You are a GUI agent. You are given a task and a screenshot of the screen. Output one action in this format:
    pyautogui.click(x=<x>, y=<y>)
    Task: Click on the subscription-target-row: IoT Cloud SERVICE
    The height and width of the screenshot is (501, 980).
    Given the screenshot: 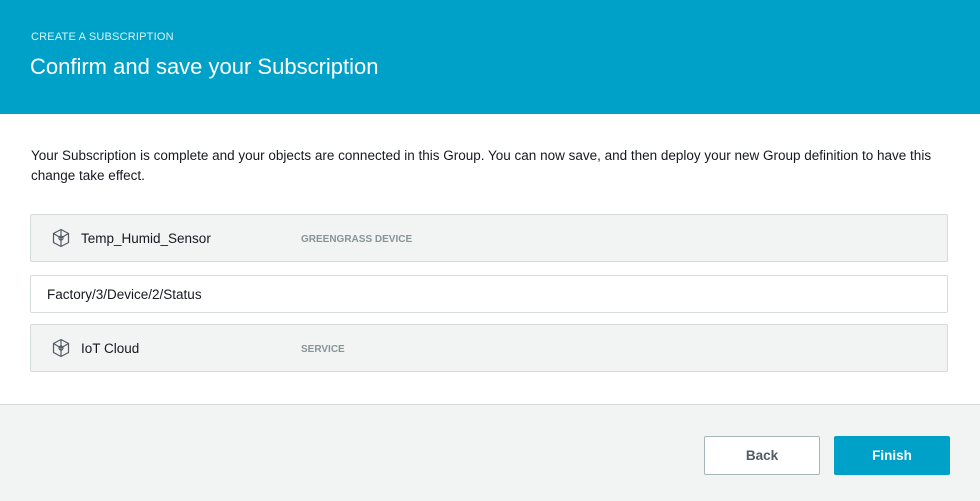 What is the action you would take?
    pyautogui.click(x=489, y=348)
    